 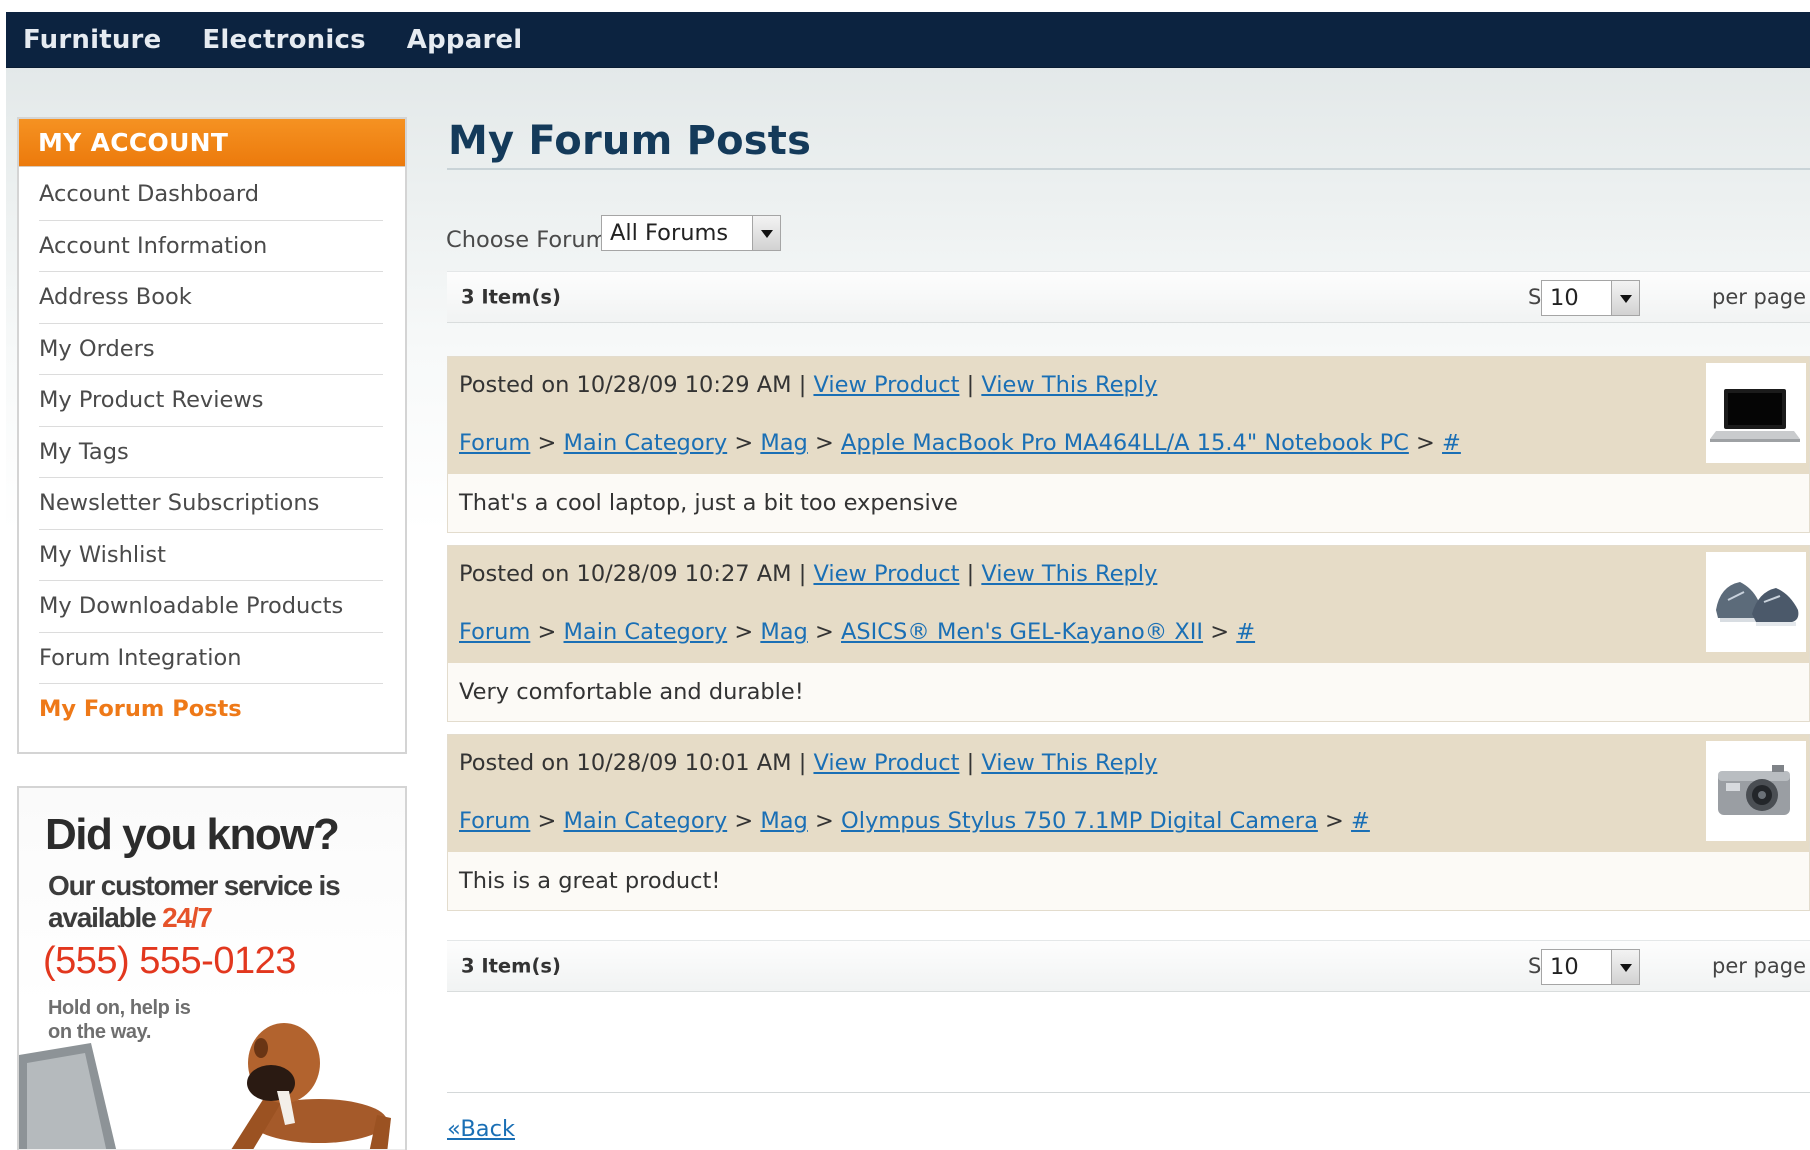 I want to click on pager-top: 3 Item(s) Show 10 per page, so click(x=1128, y=297).